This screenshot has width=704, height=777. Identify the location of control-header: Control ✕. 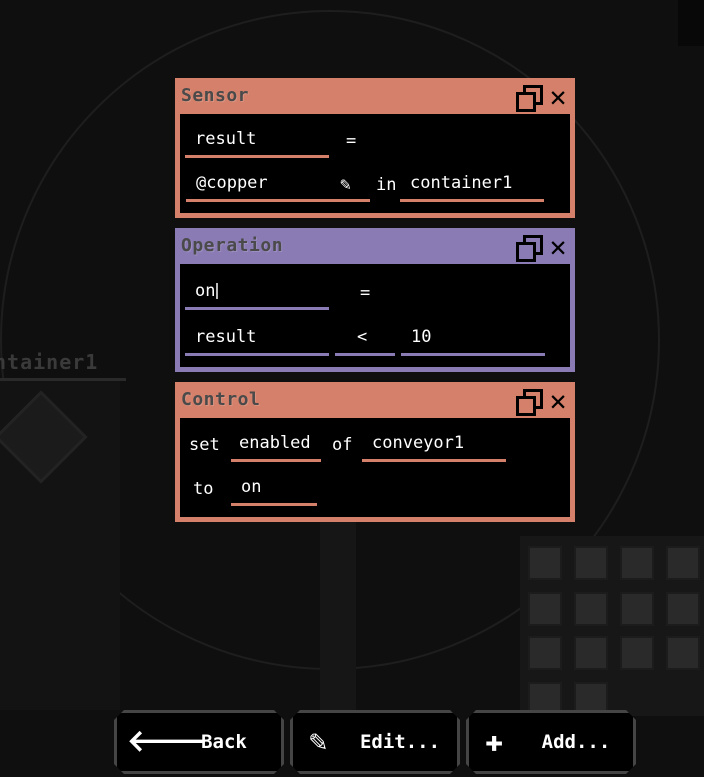
(375, 400).